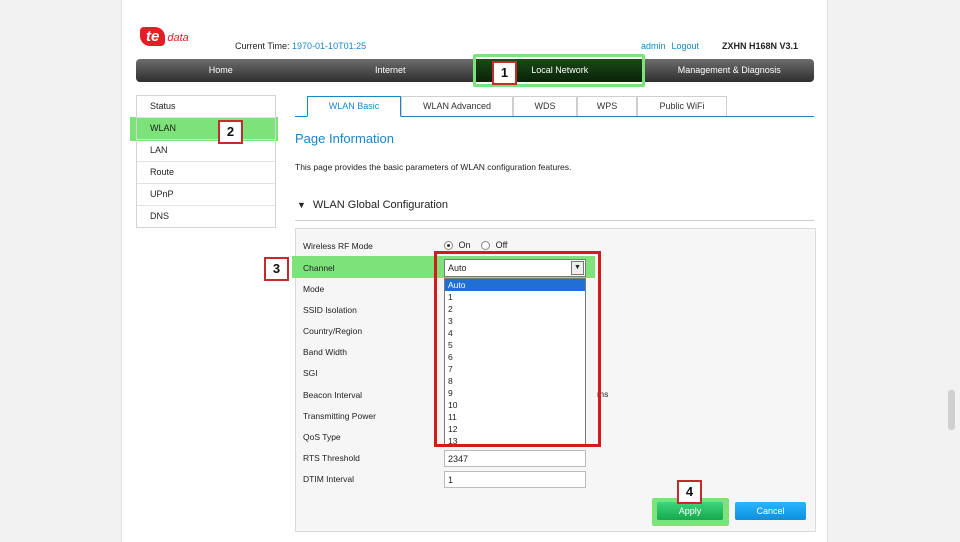  Describe the element at coordinates (607, 106) in the screenshot. I see `tab-wps: WPS` at that location.